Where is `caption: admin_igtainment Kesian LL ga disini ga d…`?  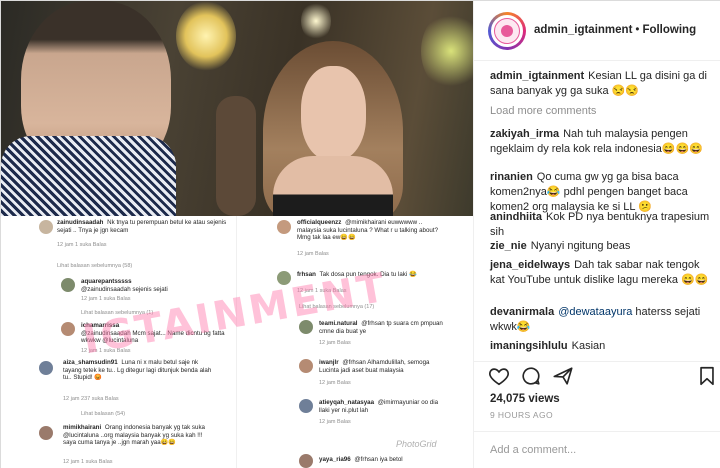
caption: admin_igtainment Kesian LL ga disini ga d… is located at coordinates (602, 84).